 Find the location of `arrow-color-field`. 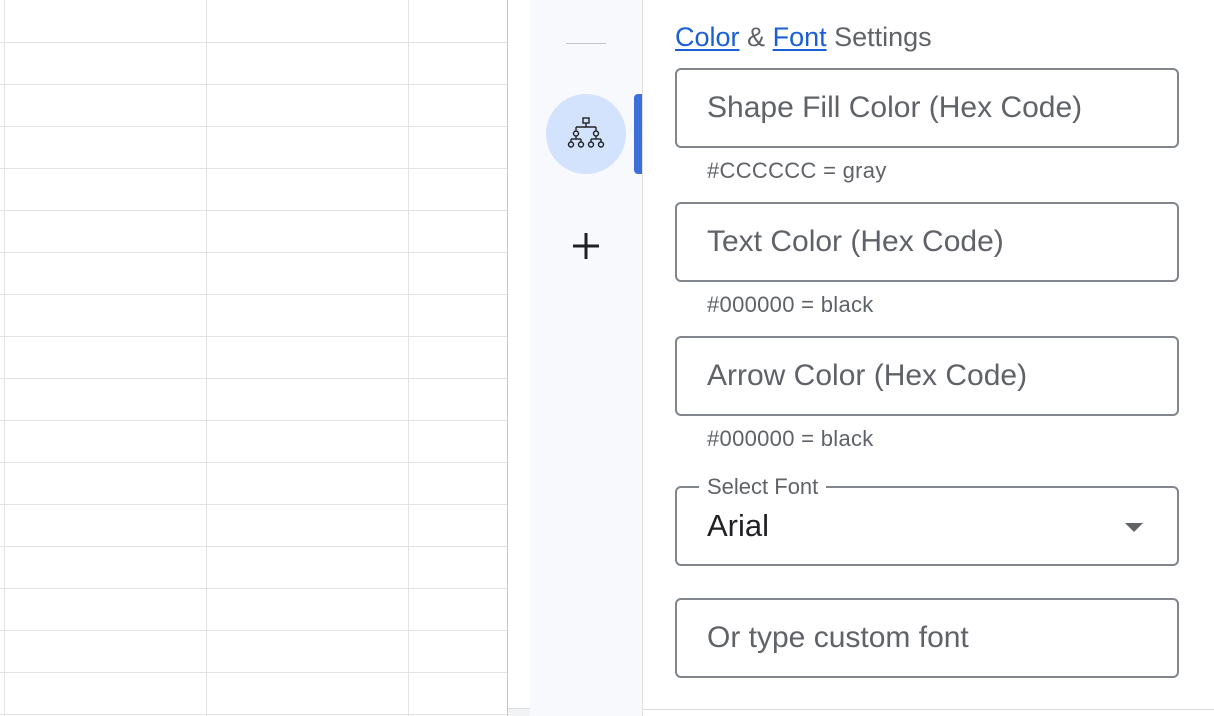

arrow-color-field is located at coordinates (927, 376).